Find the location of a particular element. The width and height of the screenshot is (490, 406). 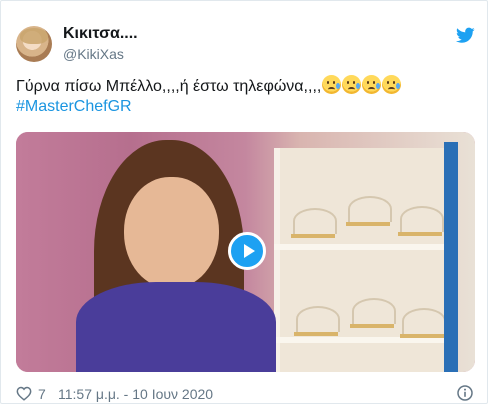

avatar is located at coordinates (34, 44).